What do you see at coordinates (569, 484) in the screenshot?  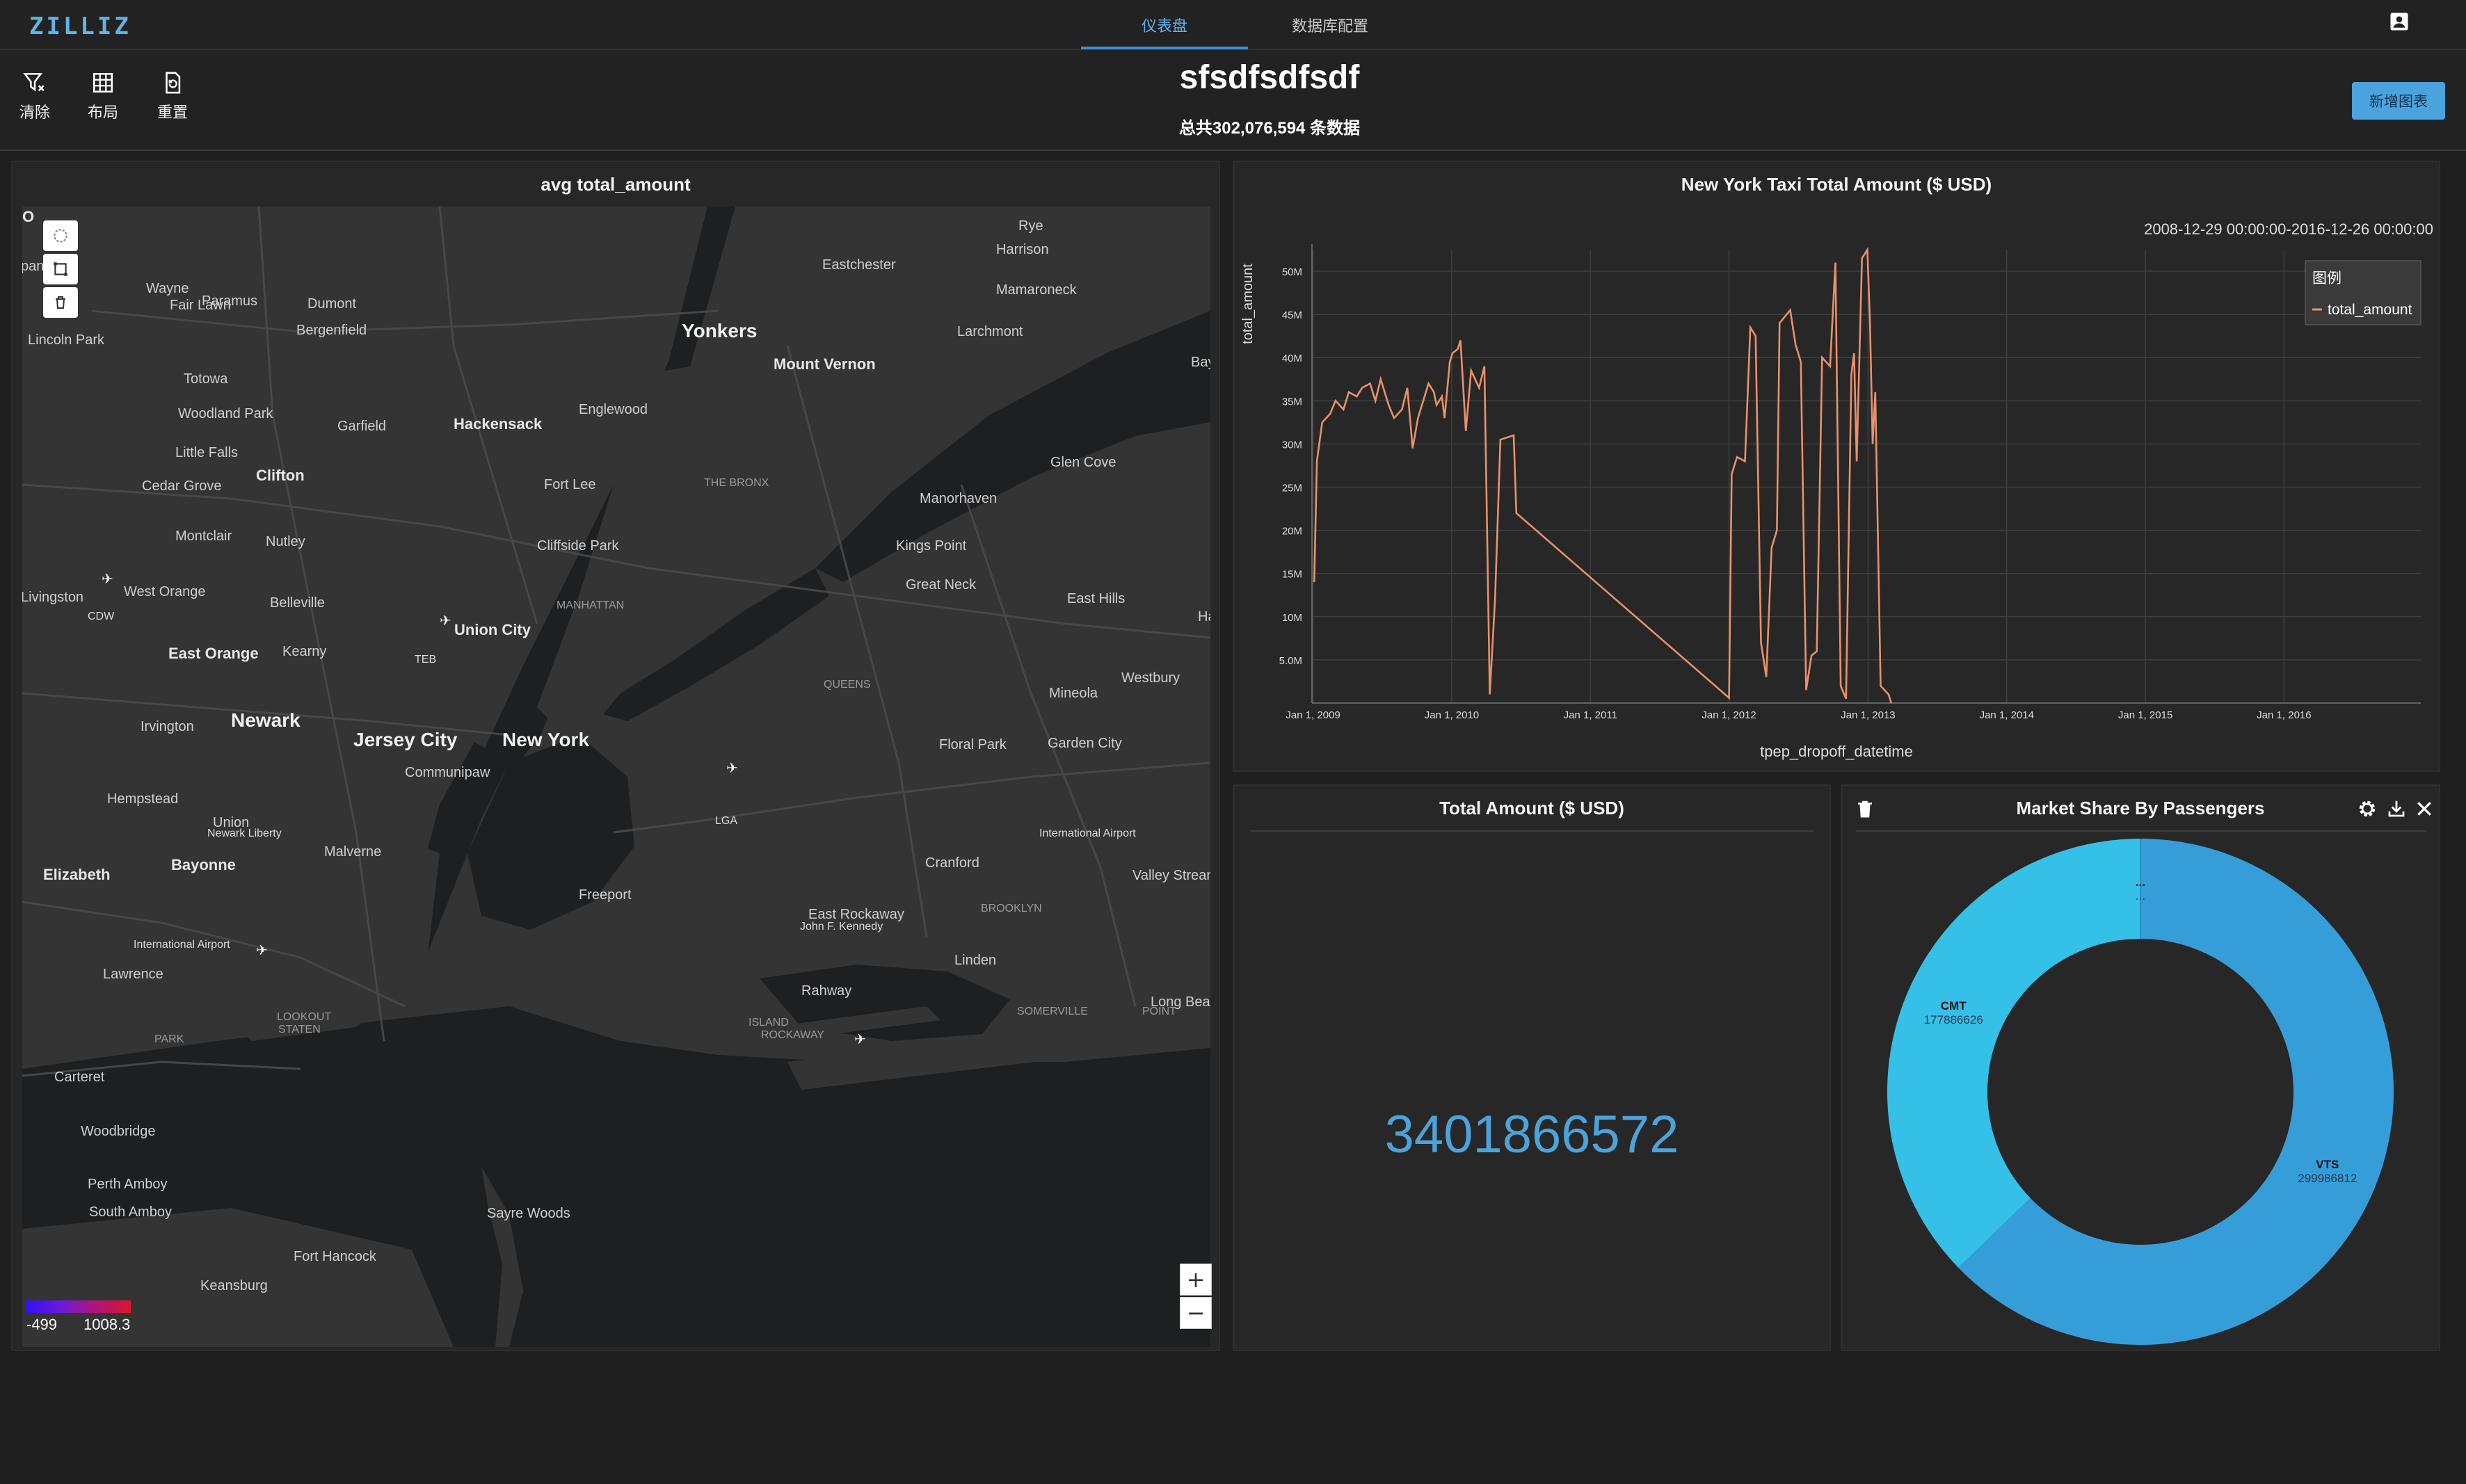 I see `map-place-label: Fort Lee` at bounding box center [569, 484].